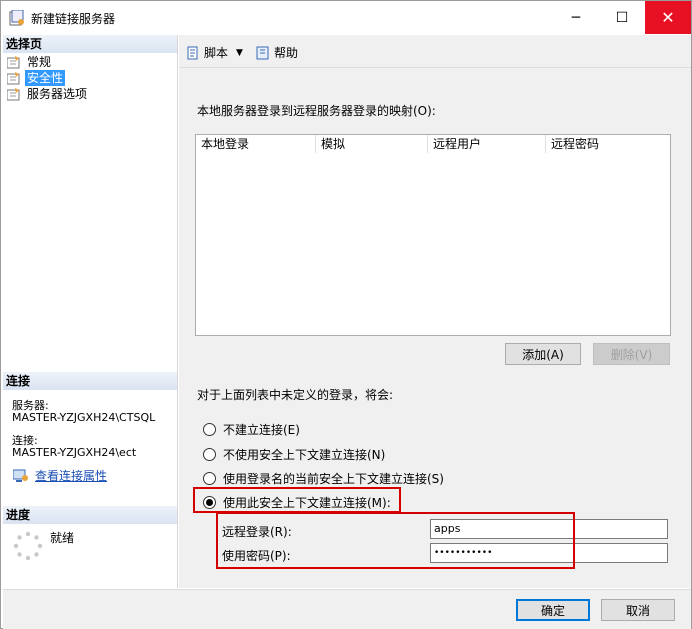 Image resolution: width=692 pixels, height=629 pixels. What do you see at coordinates (20, 475) in the screenshot?
I see `connection-properties-icon` at bounding box center [20, 475].